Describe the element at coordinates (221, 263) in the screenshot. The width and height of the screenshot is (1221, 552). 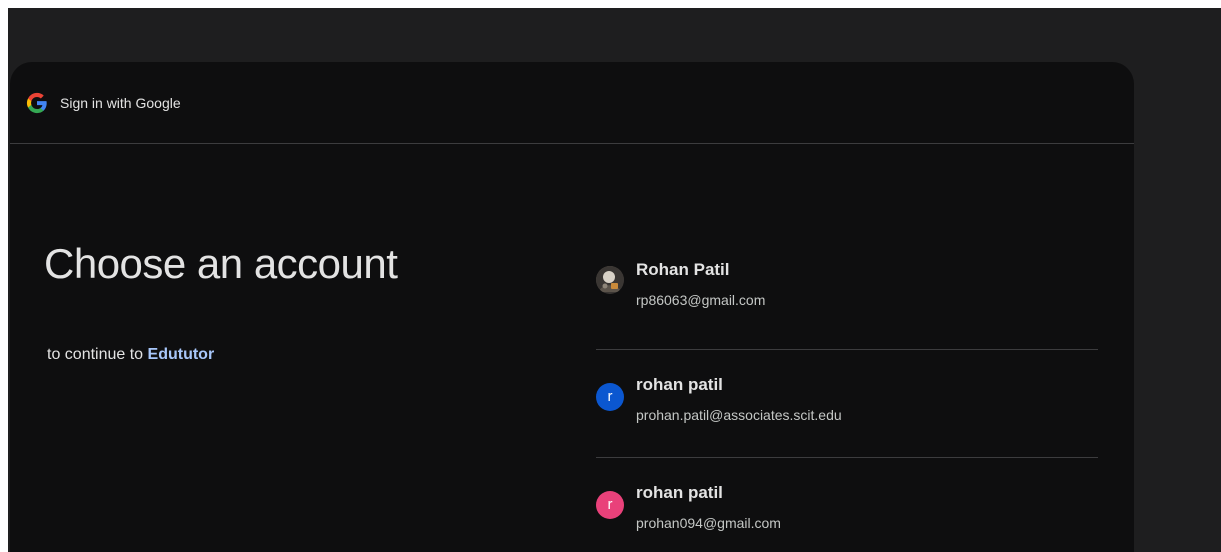
I see `page-title: Choose an account` at that location.